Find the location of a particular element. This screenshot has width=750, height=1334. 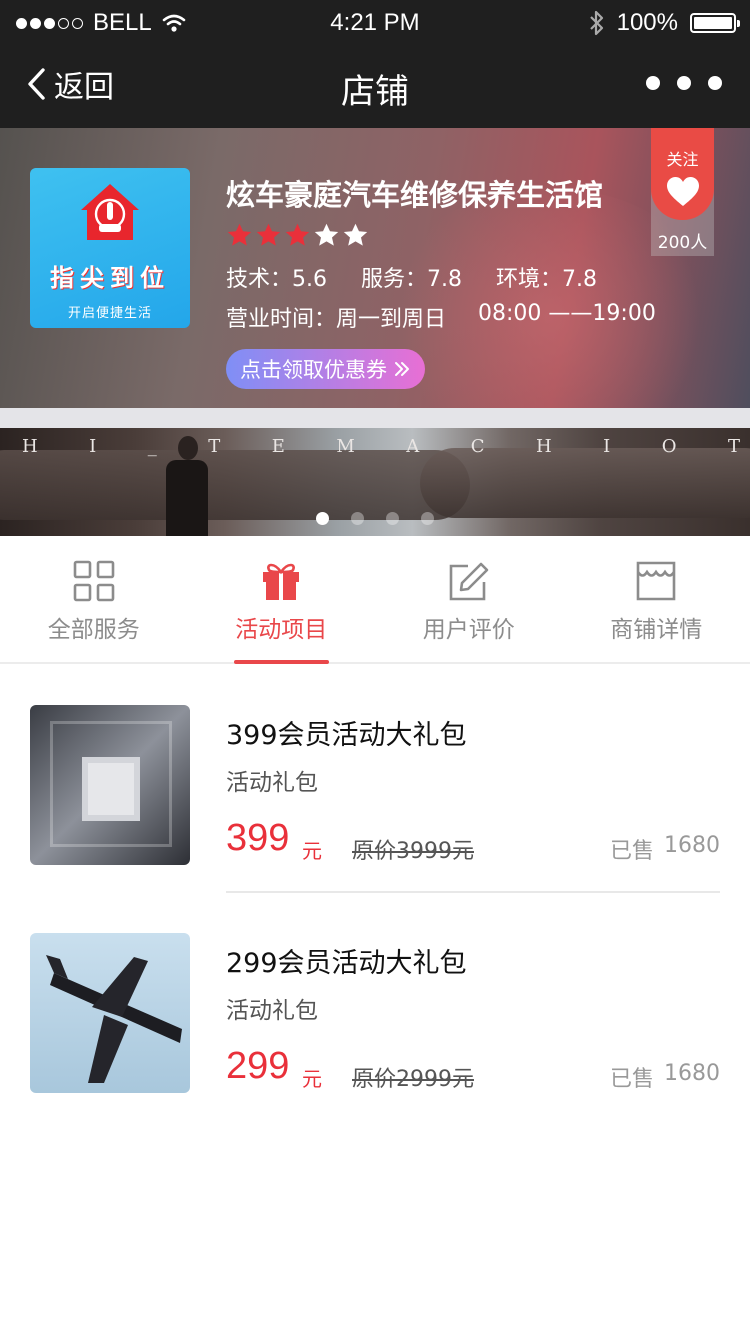

shop-name: 炫车豪庭汽车维修保养生活馆 is located at coordinates (415, 195).